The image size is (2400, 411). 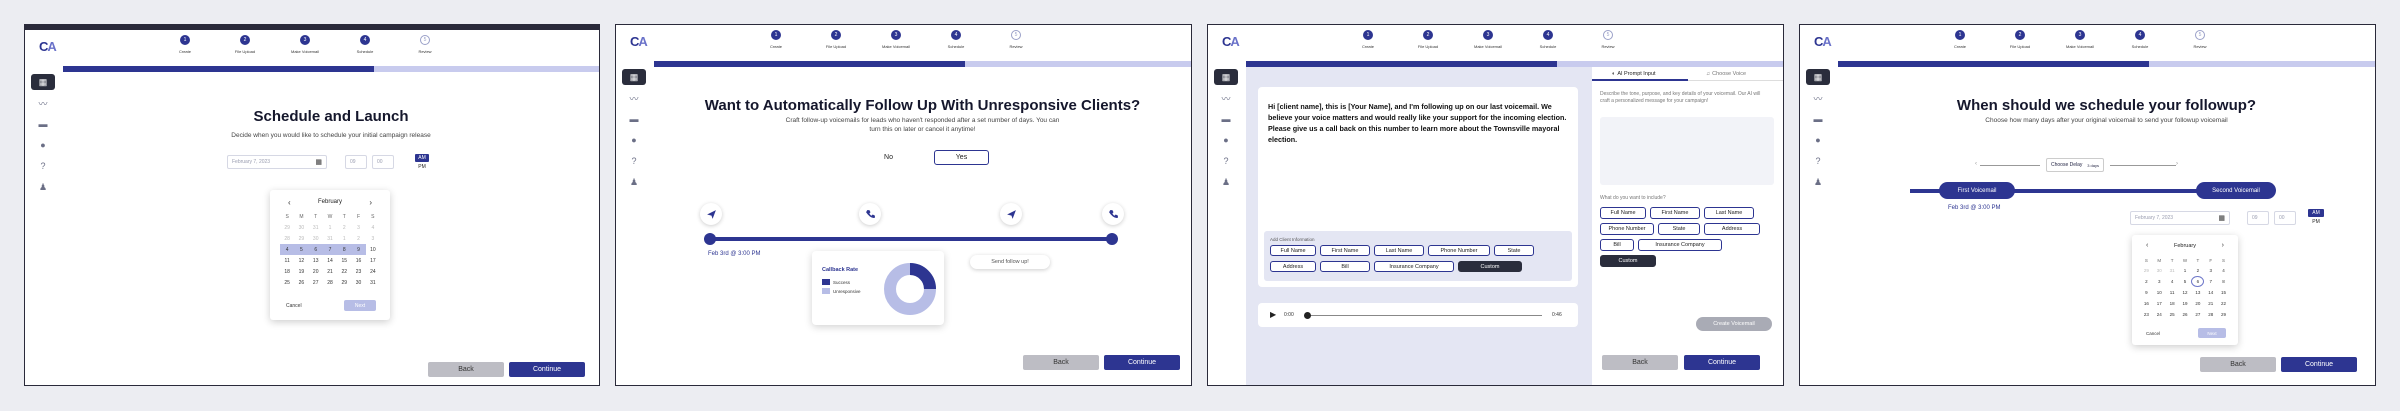 I want to click on no-button: No, so click(x=888, y=157).